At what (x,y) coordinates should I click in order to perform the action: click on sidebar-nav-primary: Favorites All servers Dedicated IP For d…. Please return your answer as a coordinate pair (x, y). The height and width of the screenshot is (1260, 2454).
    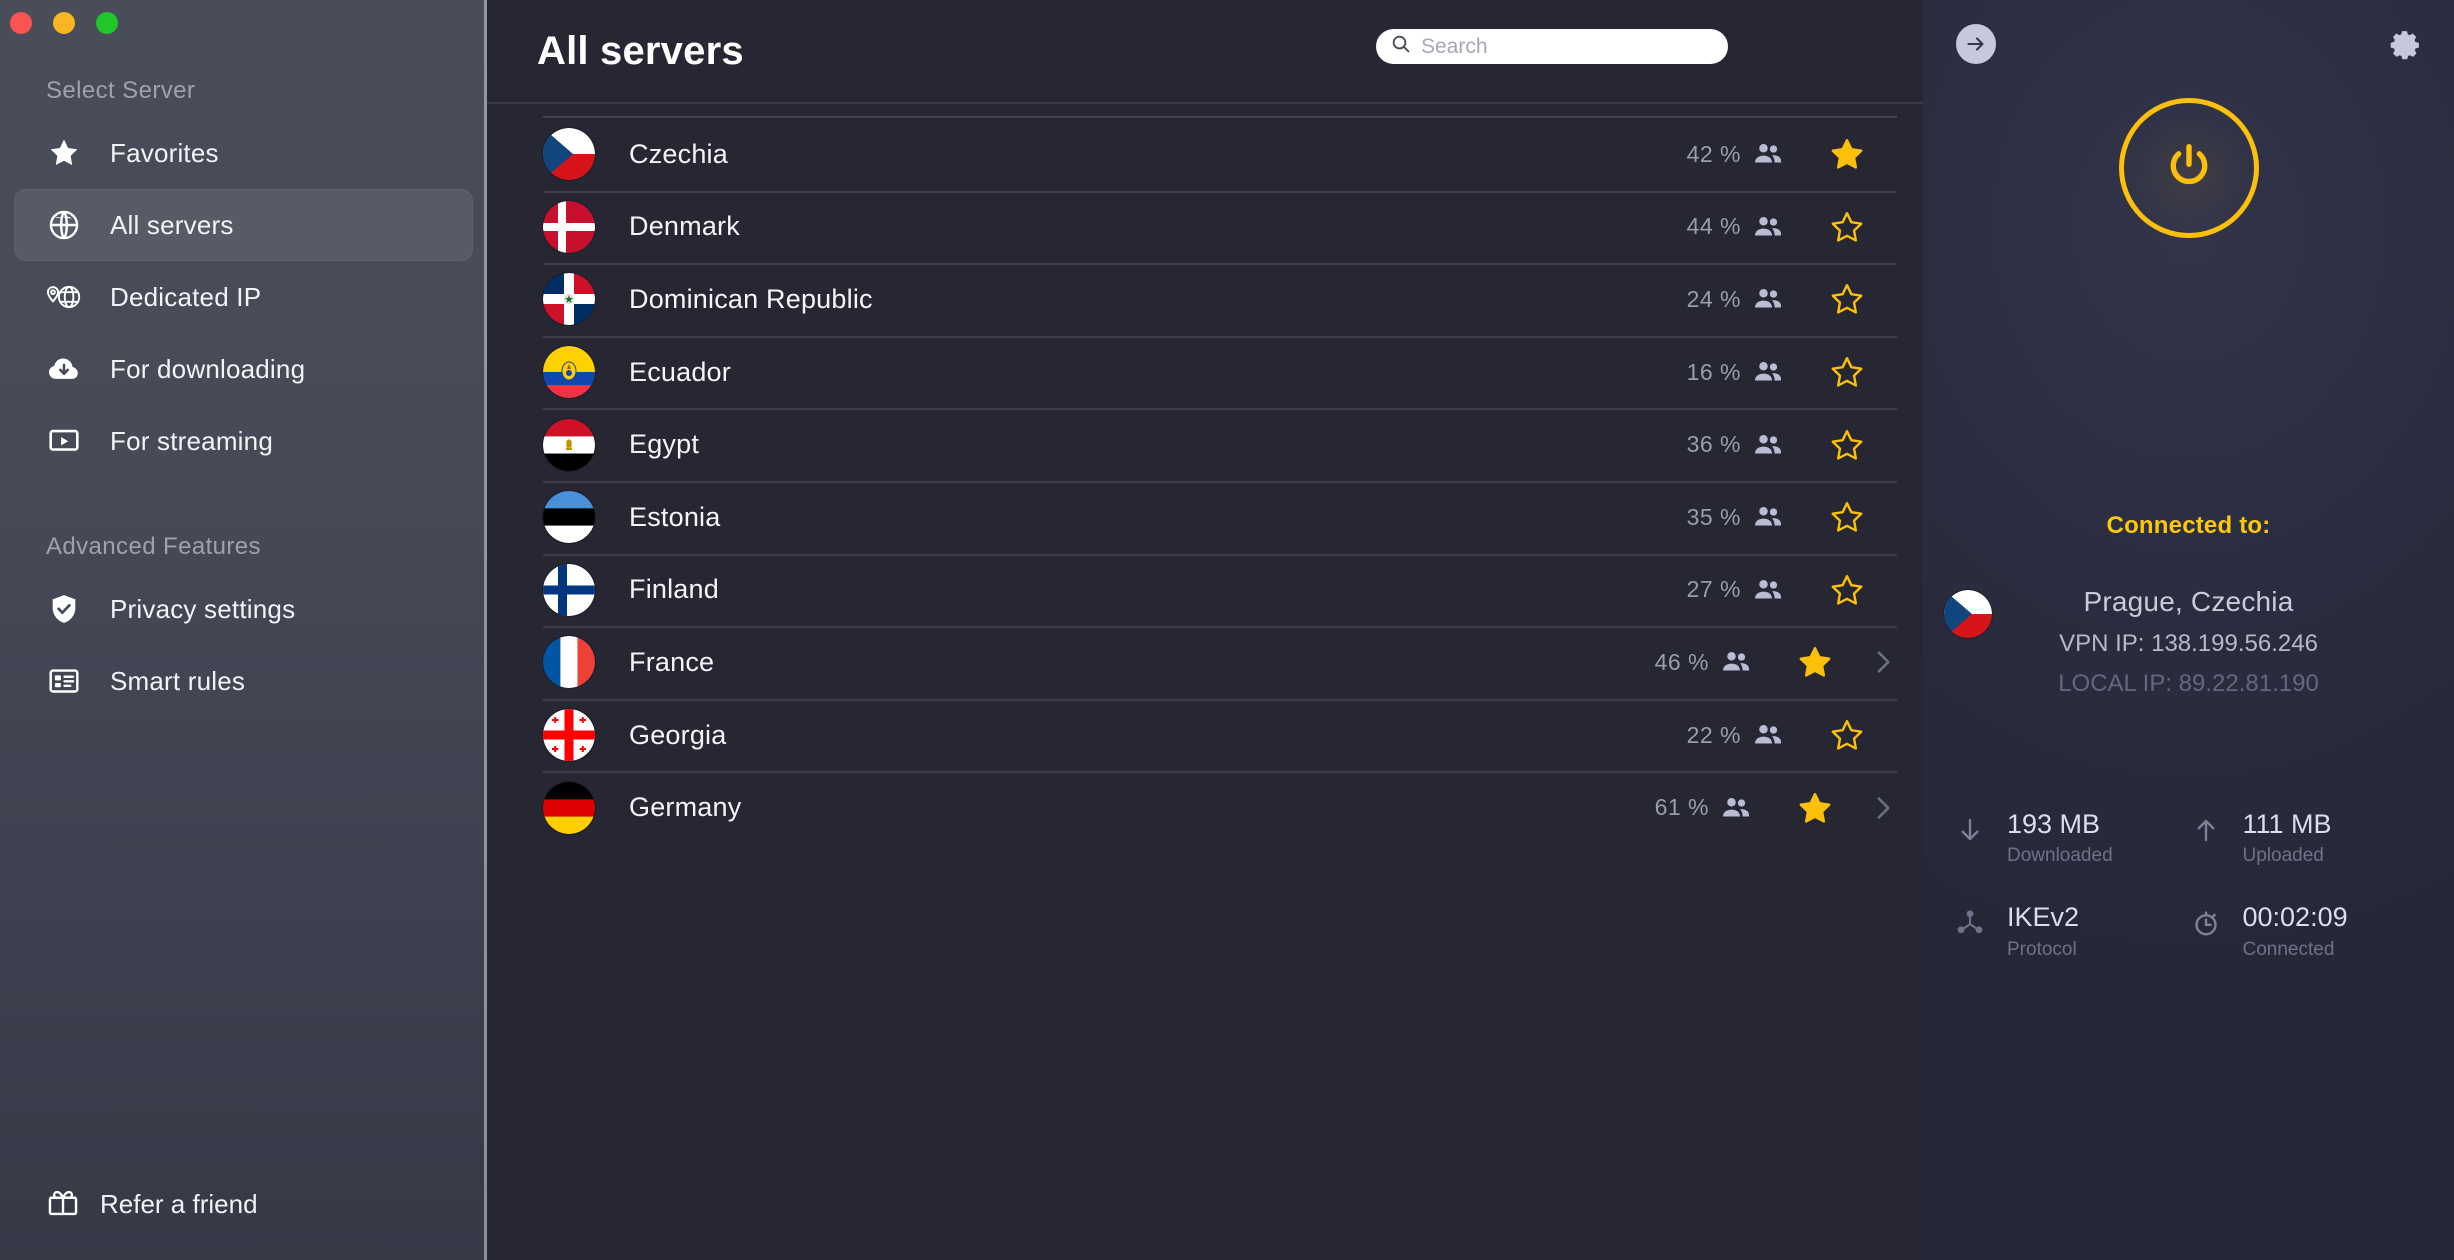
    Looking at the image, I should click on (243, 297).